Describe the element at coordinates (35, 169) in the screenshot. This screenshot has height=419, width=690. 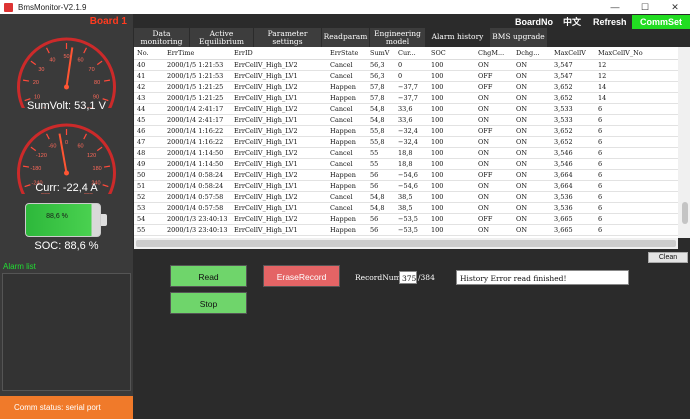
I see `current-gauge-tick-label: -180` at that location.